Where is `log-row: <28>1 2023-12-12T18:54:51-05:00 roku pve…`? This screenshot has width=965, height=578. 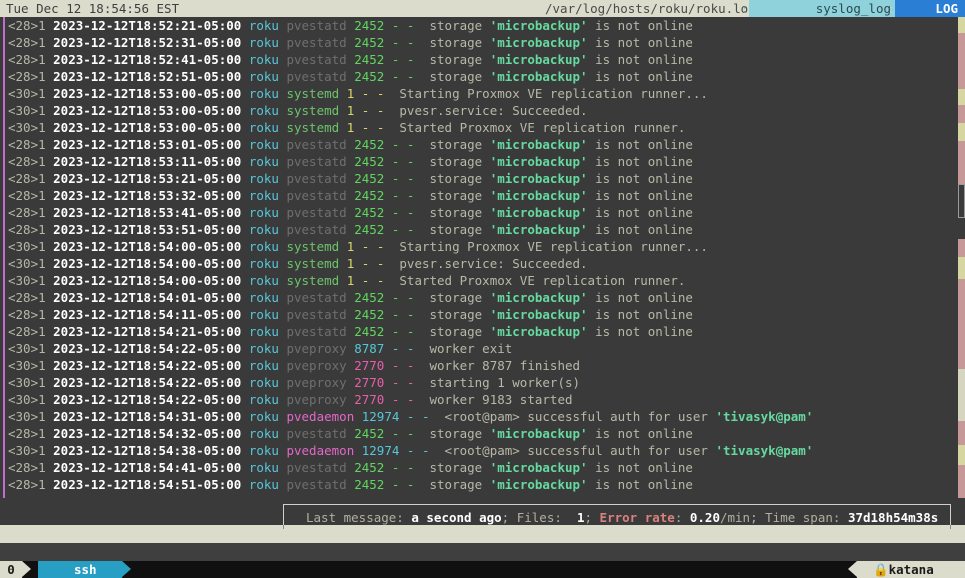
log-row: <28>1 2023-12-12T18:54:51-05:00 roku pve… is located at coordinates (482, 484).